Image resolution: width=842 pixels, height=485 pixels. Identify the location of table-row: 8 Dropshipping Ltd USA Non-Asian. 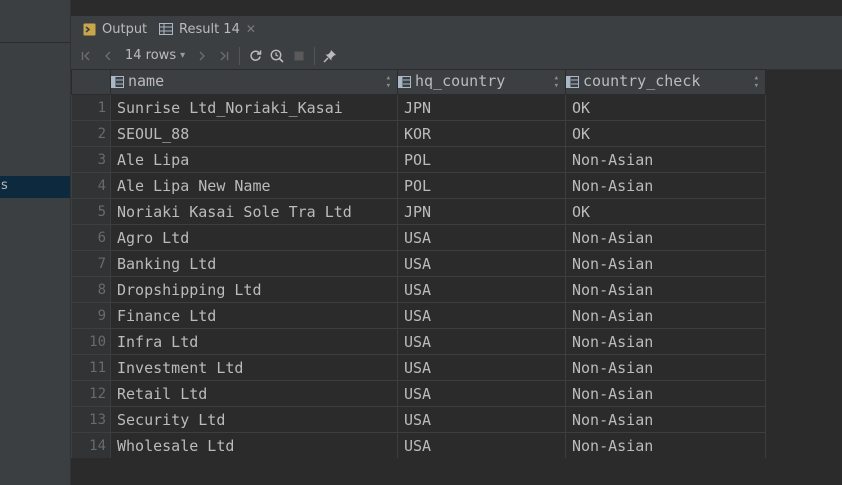
(418, 289).